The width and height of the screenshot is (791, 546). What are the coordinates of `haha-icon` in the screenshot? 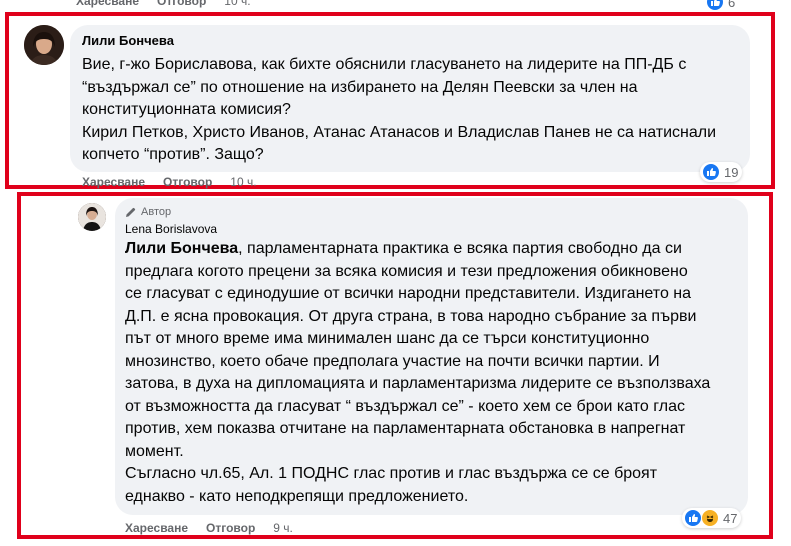 It's located at (710, 518).